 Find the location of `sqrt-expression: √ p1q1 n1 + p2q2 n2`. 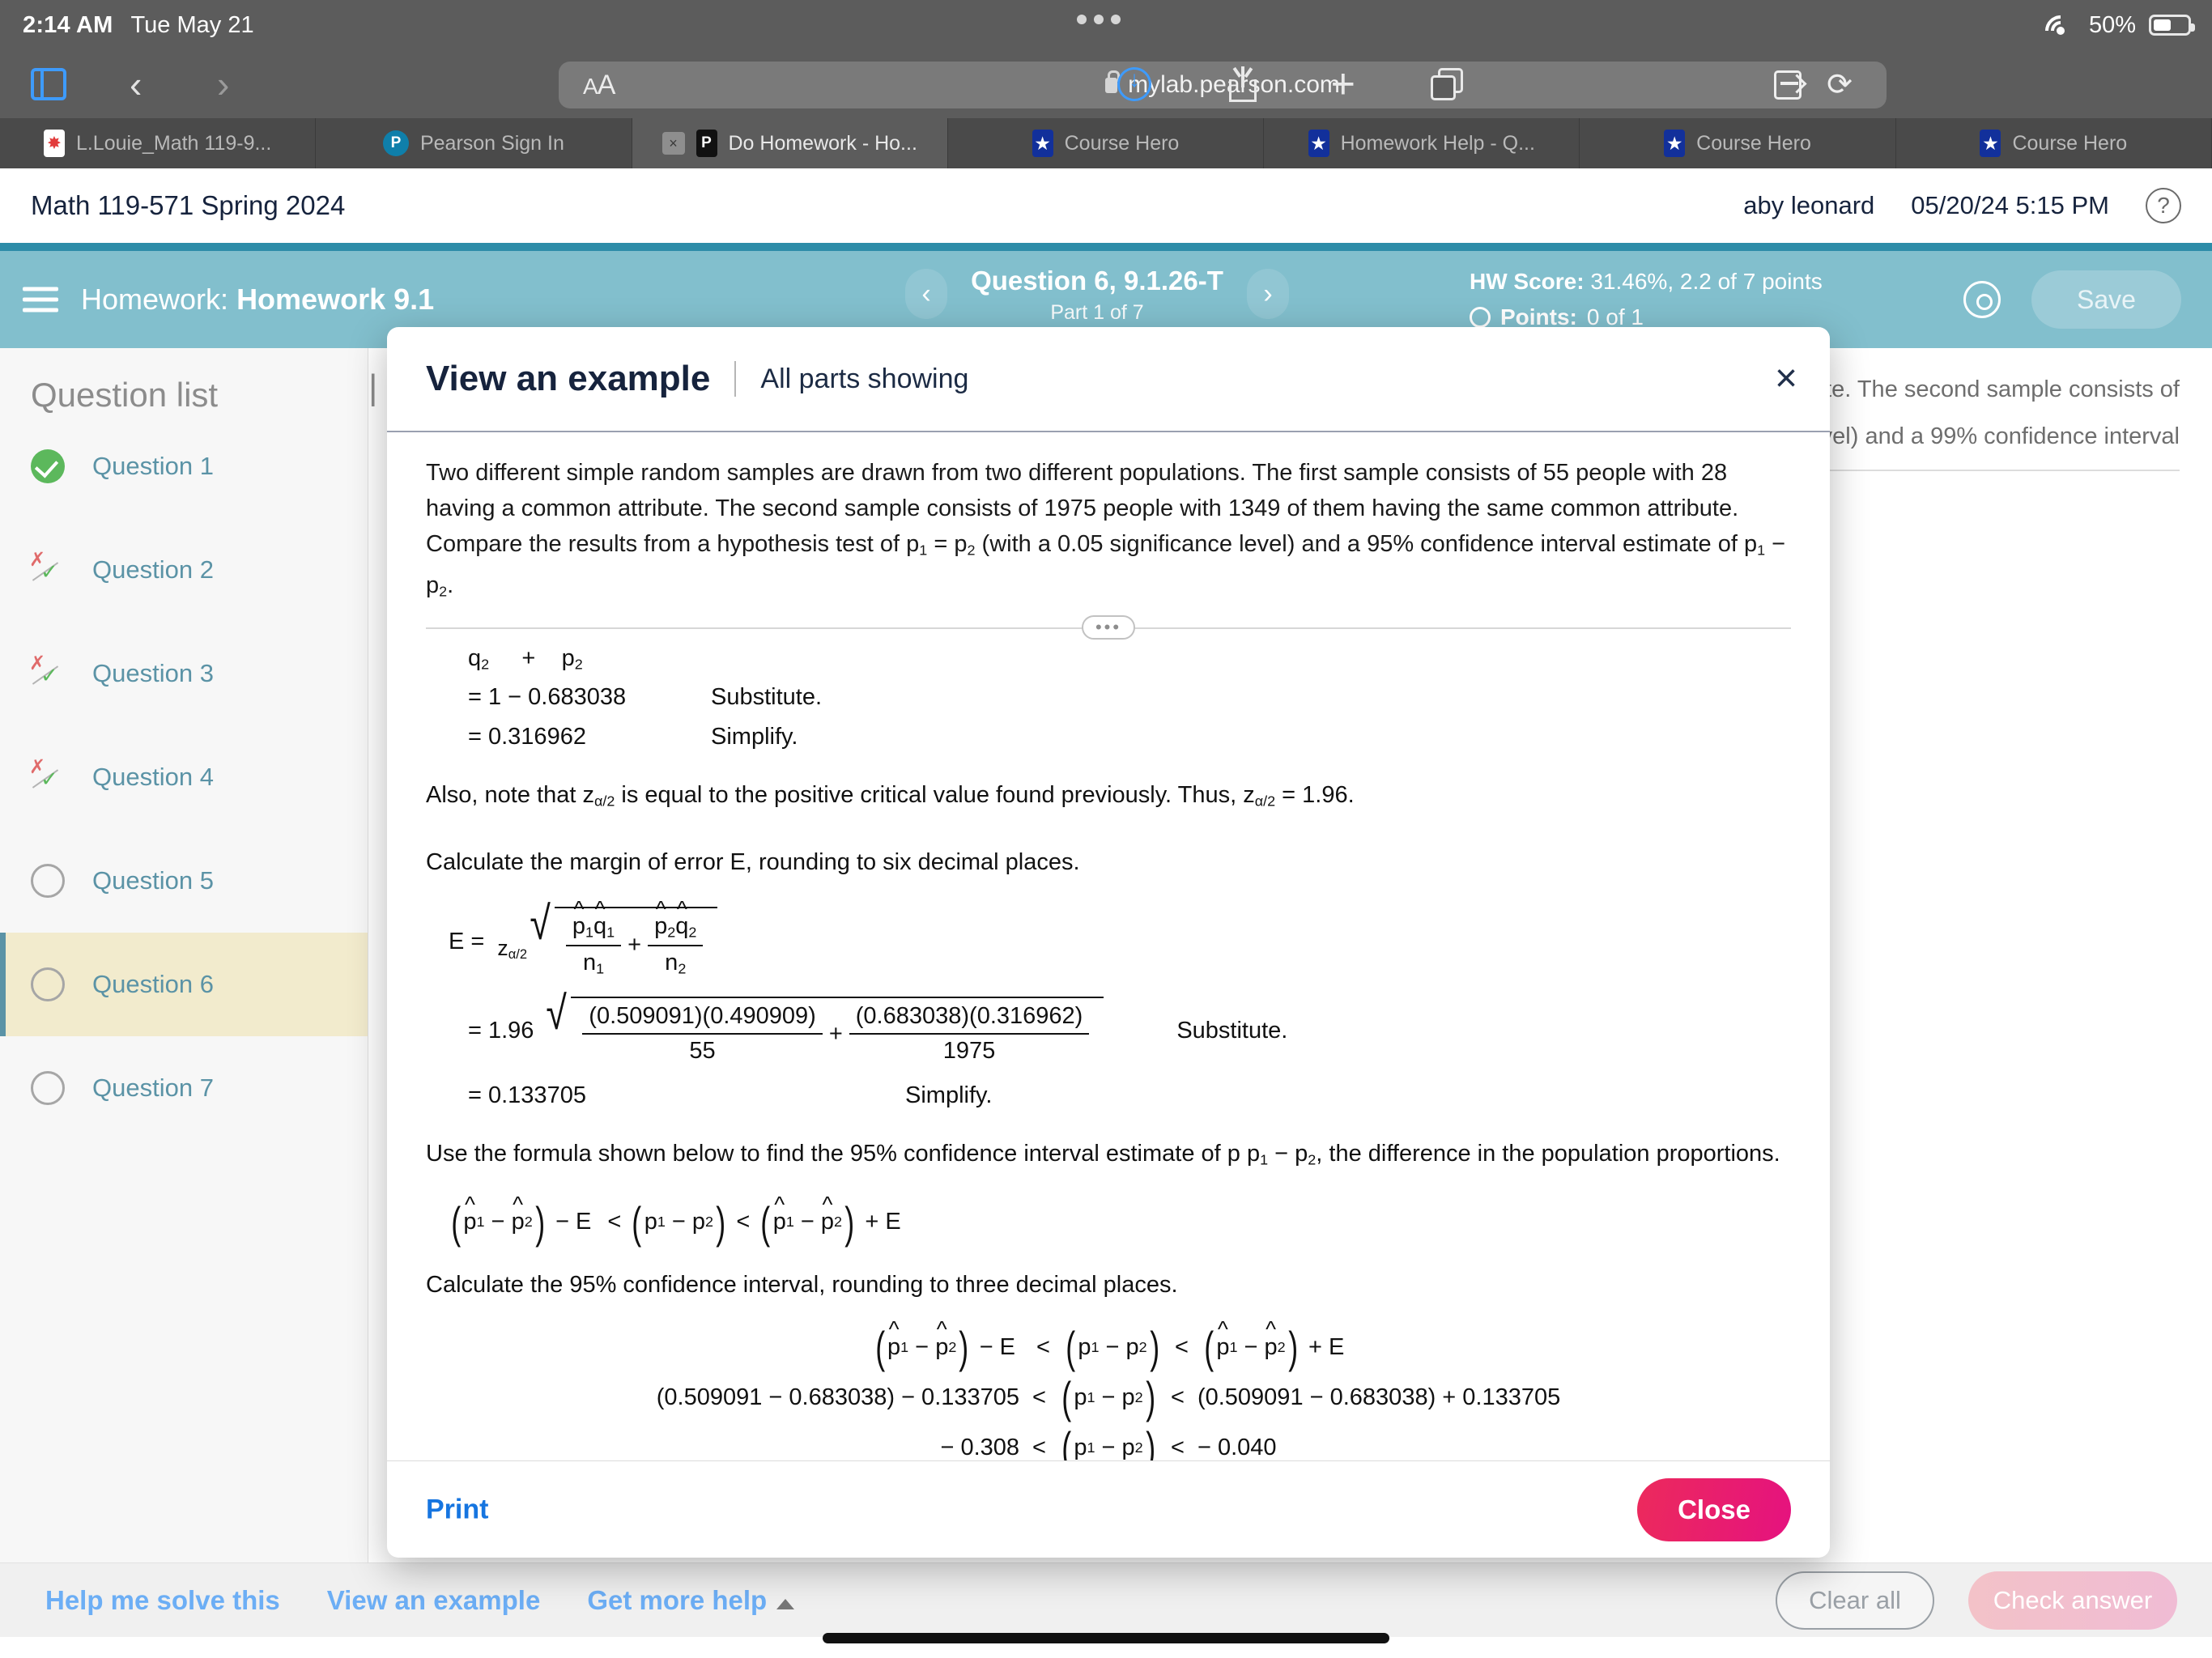

sqrt-expression: √ p1q1 n1 + p2q2 n2 is located at coordinates (623, 937).